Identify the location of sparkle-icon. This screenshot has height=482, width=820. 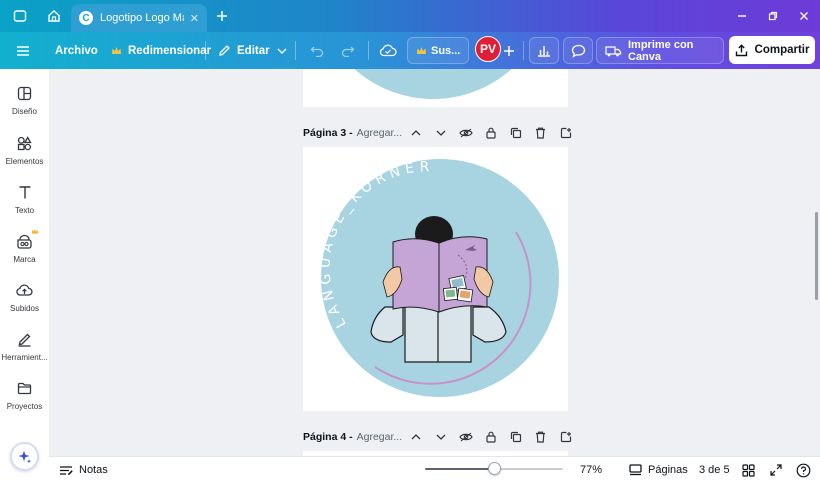
(24, 456).